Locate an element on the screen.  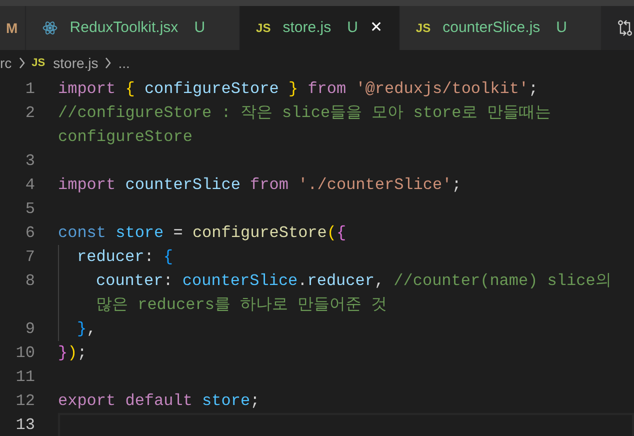
bracket: ) is located at coordinates (73, 353).